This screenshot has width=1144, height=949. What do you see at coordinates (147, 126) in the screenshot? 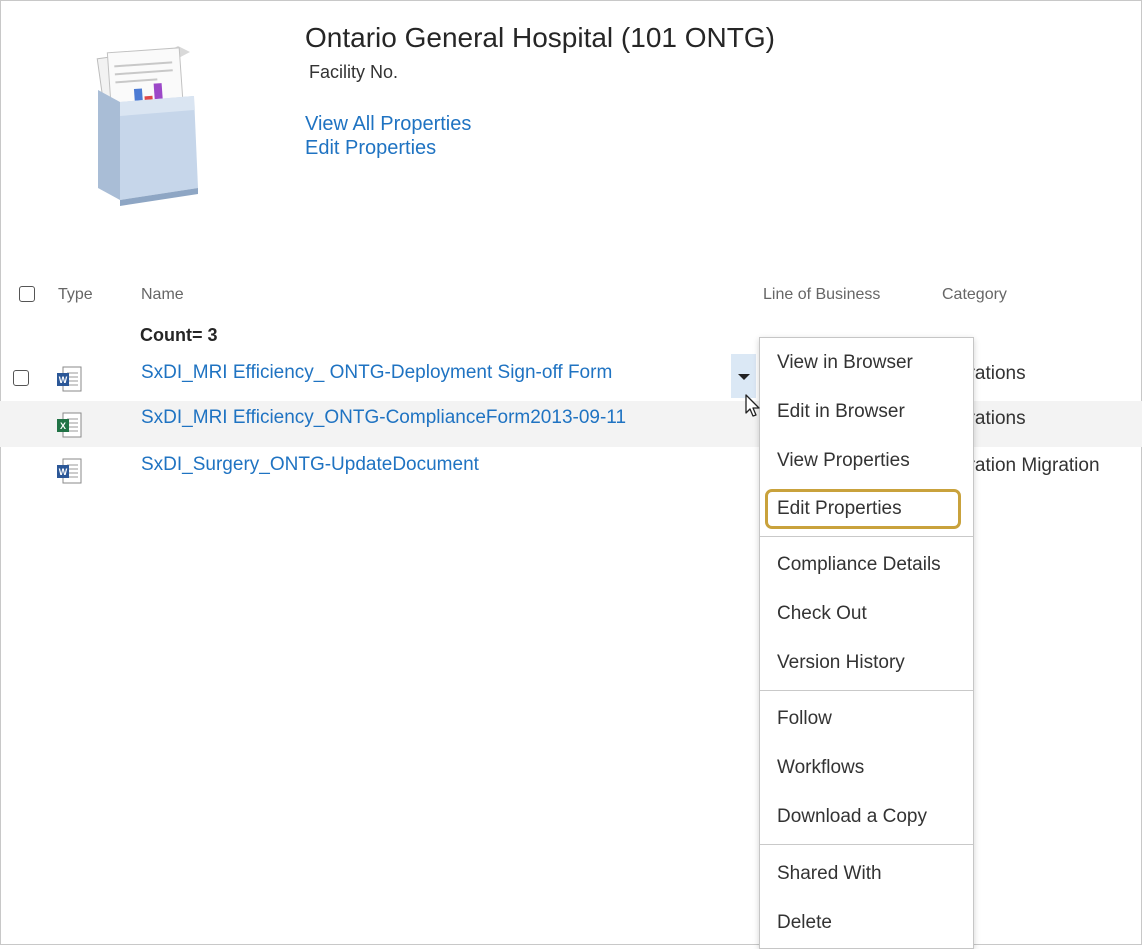
I see `document-binder-icon` at bounding box center [147, 126].